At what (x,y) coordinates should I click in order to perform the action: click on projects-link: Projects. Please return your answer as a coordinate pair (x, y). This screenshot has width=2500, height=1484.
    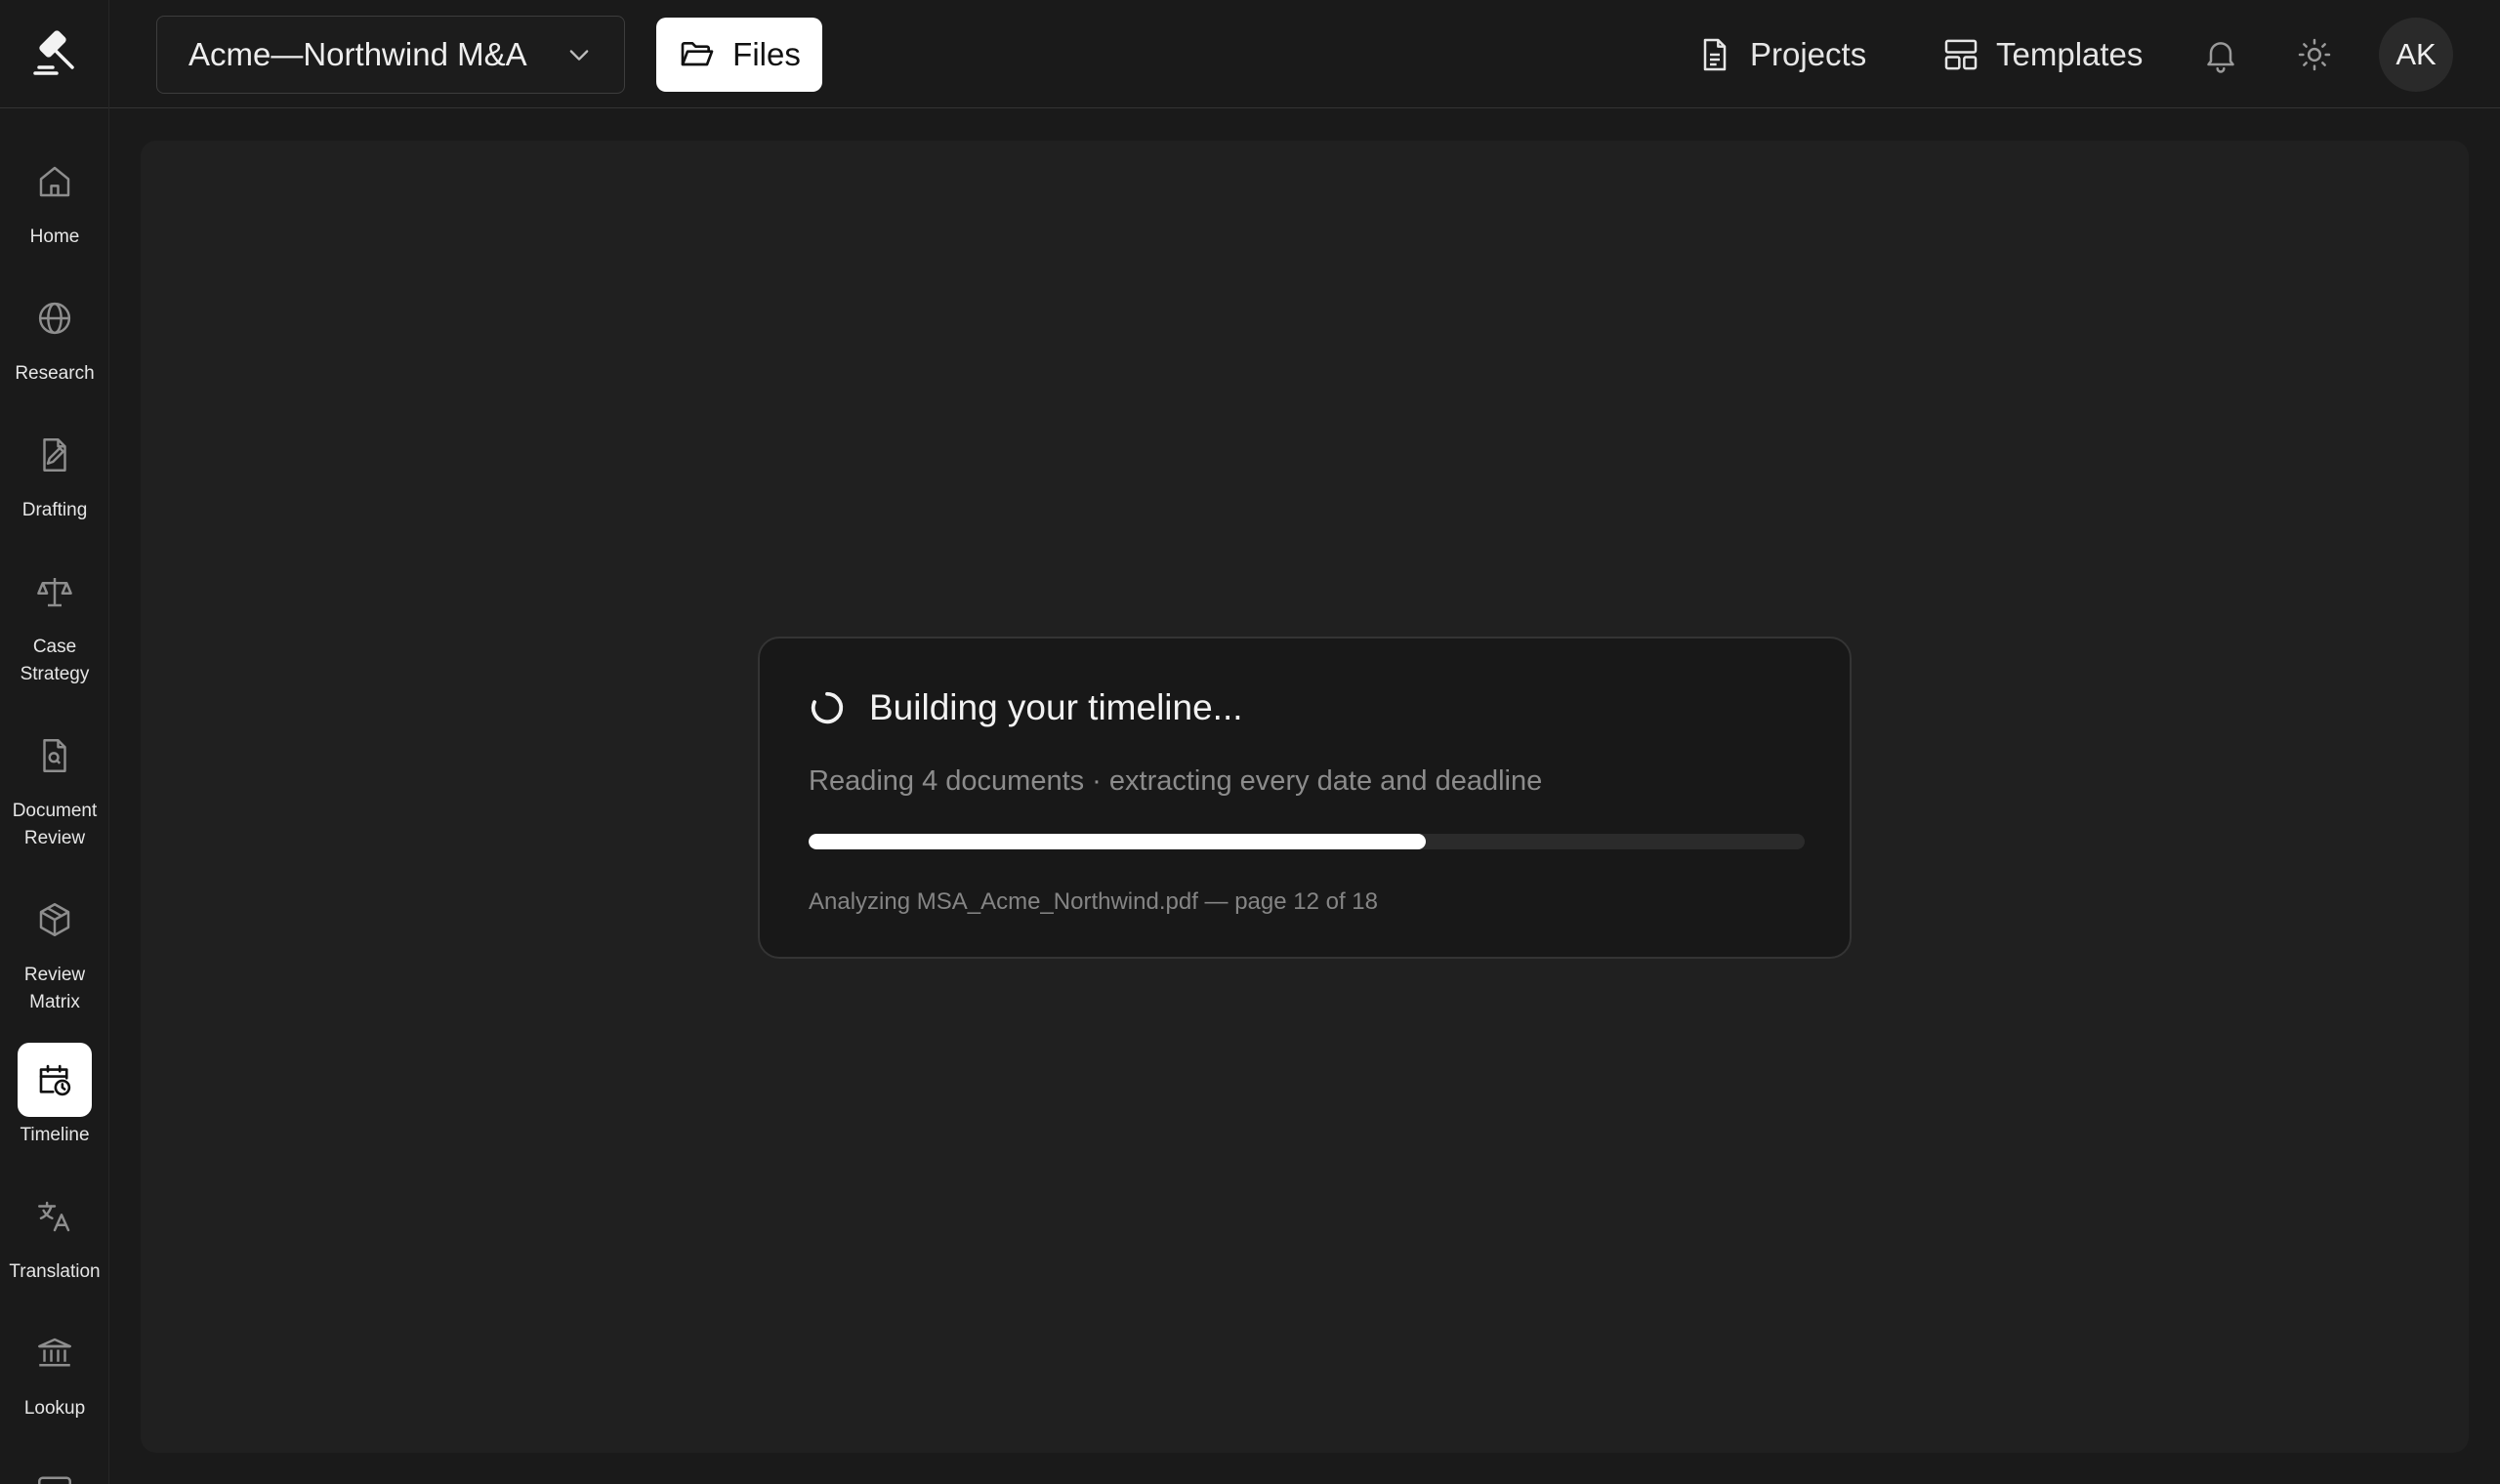
    Looking at the image, I should click on (1780, 55).